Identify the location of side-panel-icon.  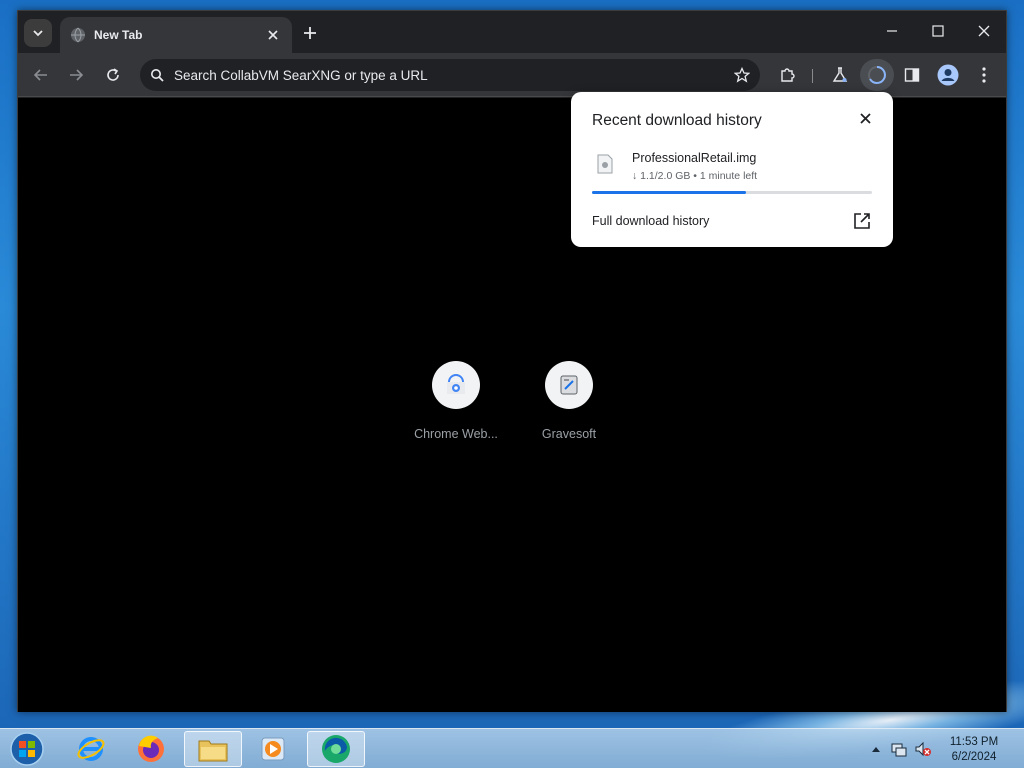
(912, 75).